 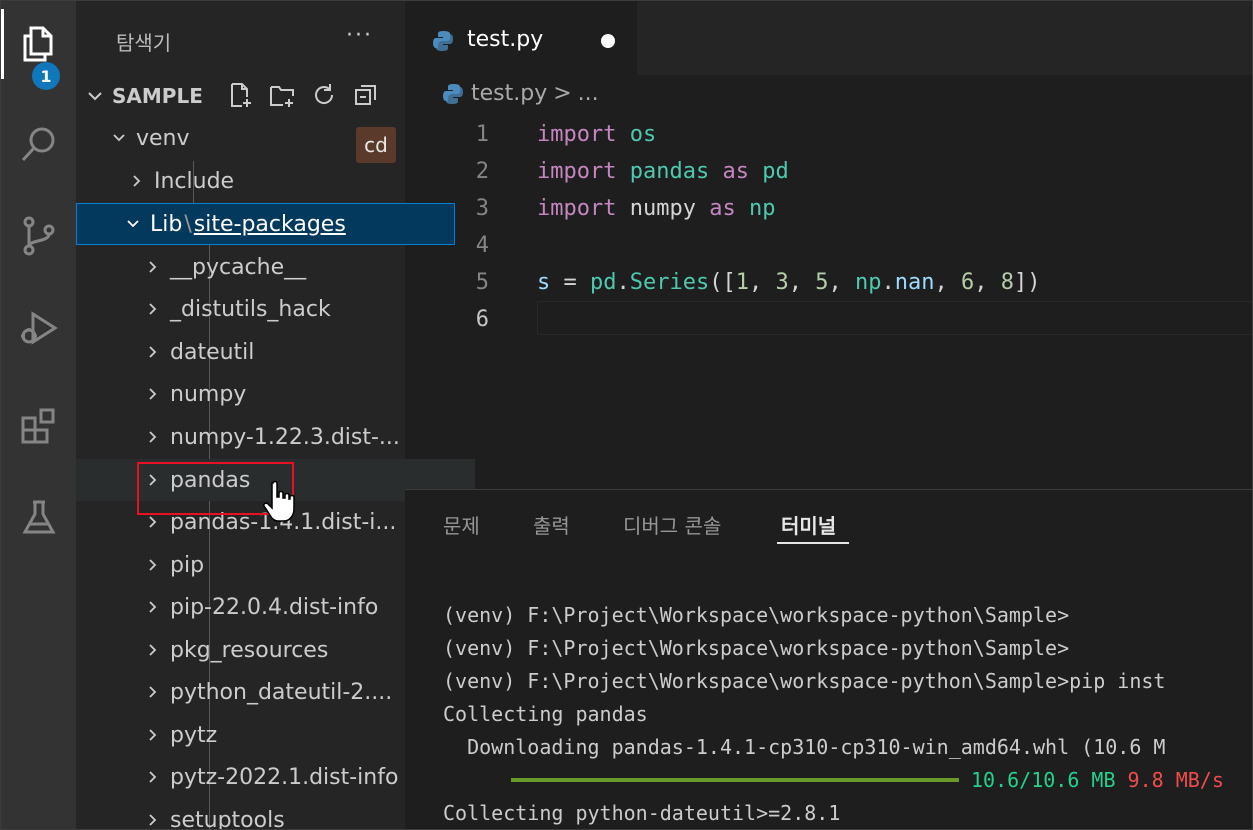 What do you see at coordinates (359, 35) in the screenshot?
I see `more-actions-button: ···` at bounding box center [359, 35].